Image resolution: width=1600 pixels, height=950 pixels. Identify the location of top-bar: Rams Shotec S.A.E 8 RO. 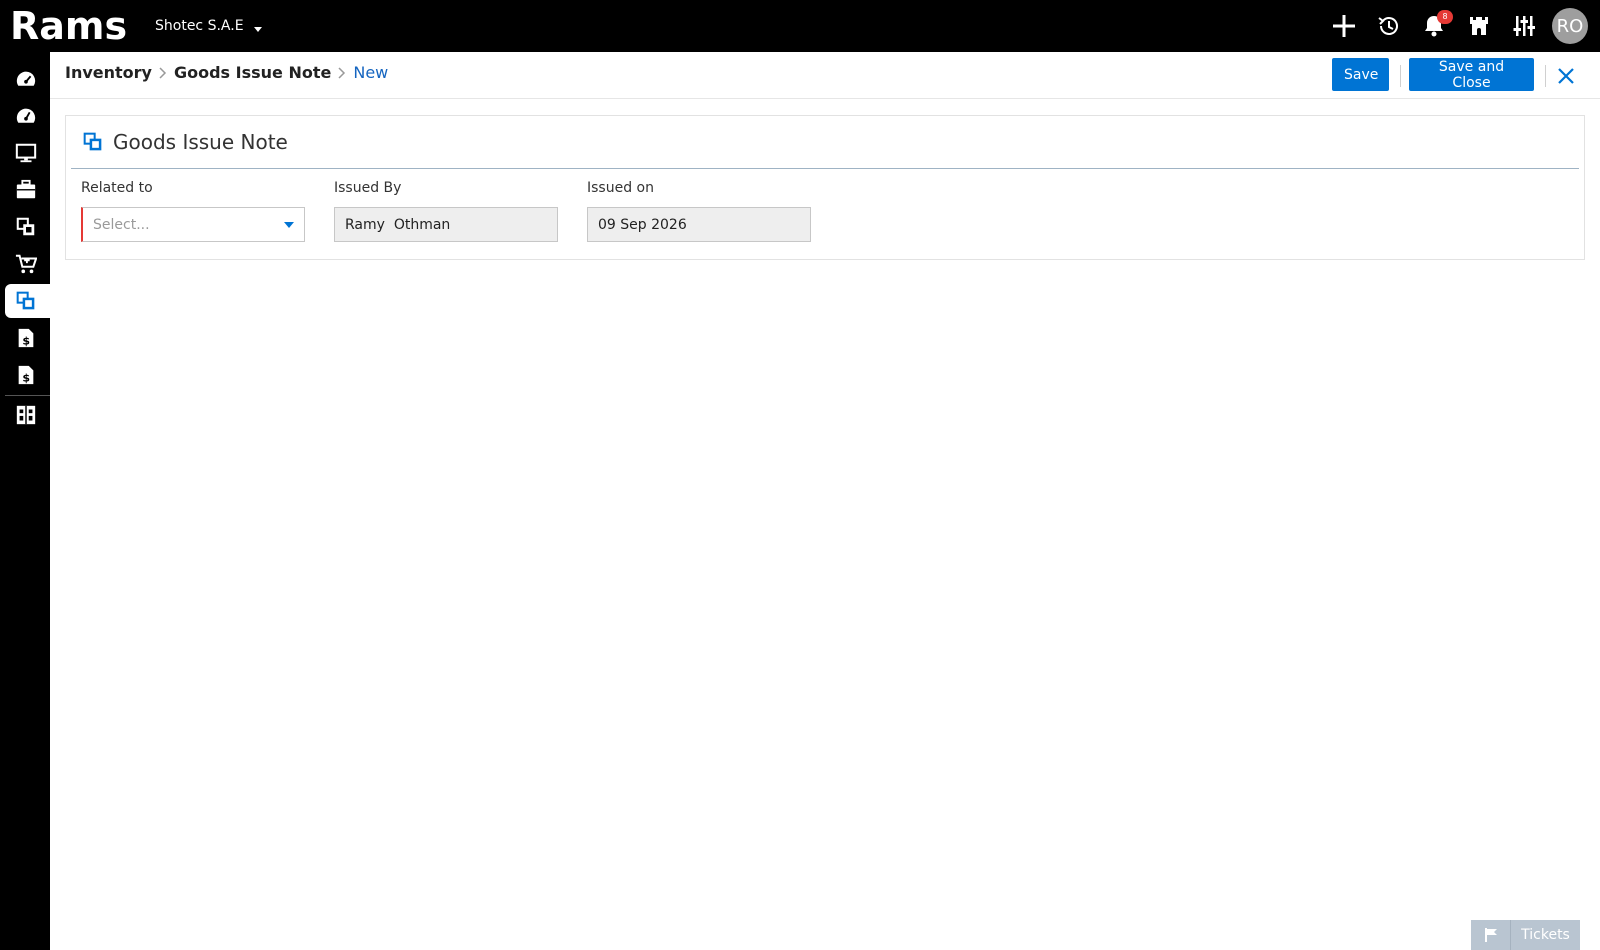
(800, 26).